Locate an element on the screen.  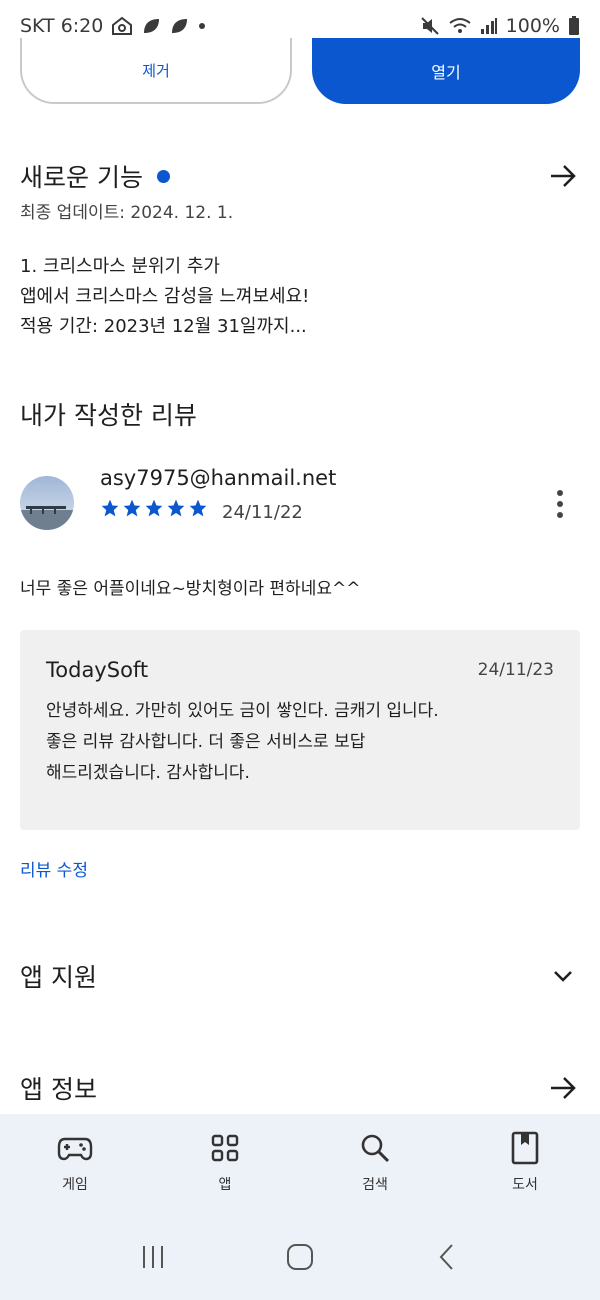
app-info-header: 앱 정보 is located at coordinates (300, 1088).